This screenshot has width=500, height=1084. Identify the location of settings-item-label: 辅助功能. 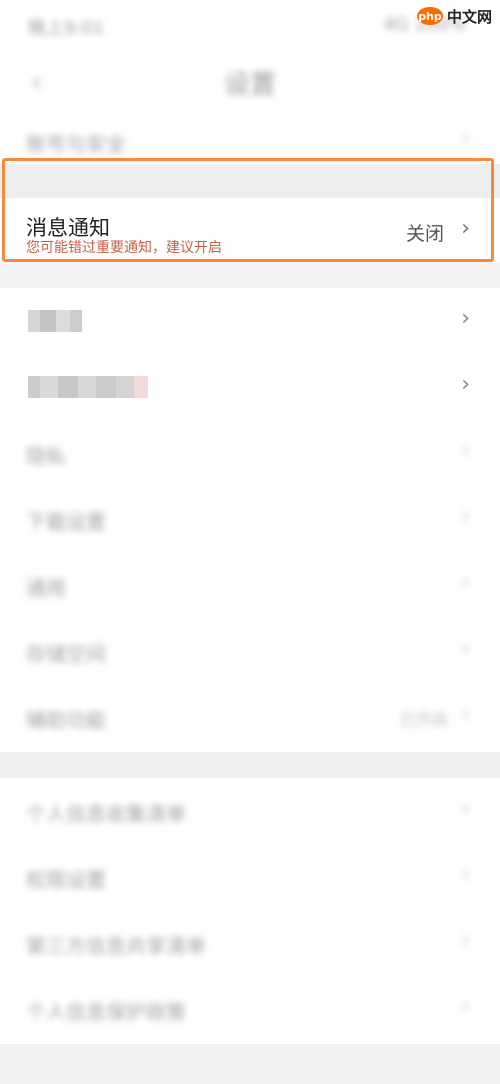
(66, 720).